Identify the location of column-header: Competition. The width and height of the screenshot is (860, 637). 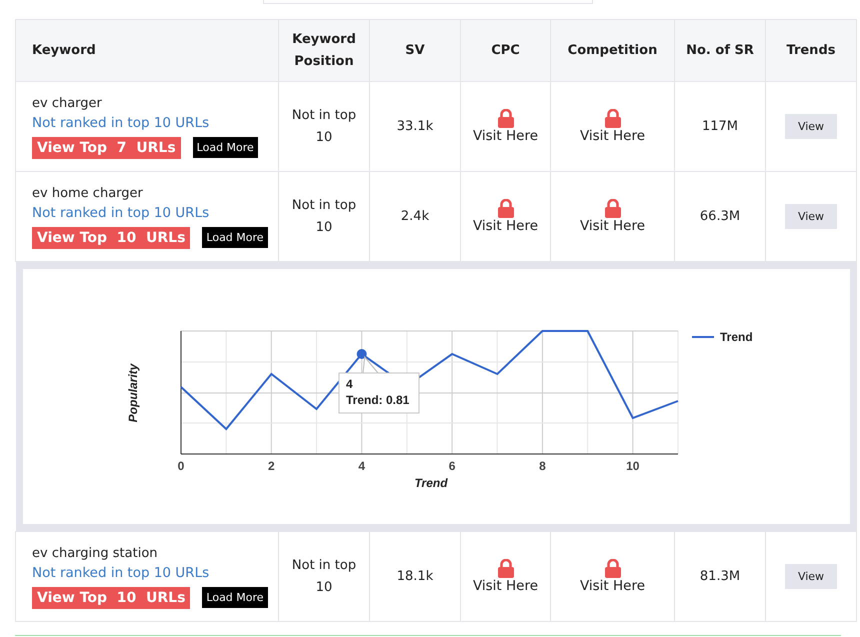
(613, 50).